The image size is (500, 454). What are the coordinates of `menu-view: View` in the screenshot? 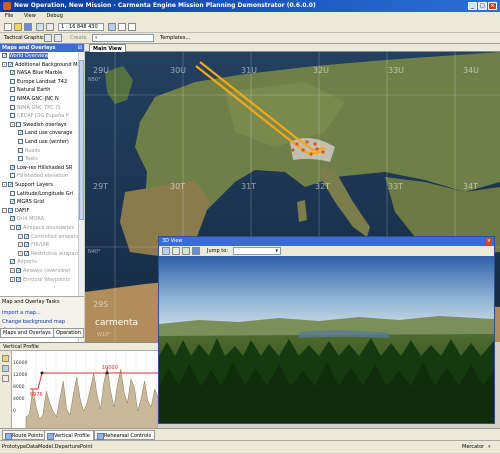 It's located at (30, 16).